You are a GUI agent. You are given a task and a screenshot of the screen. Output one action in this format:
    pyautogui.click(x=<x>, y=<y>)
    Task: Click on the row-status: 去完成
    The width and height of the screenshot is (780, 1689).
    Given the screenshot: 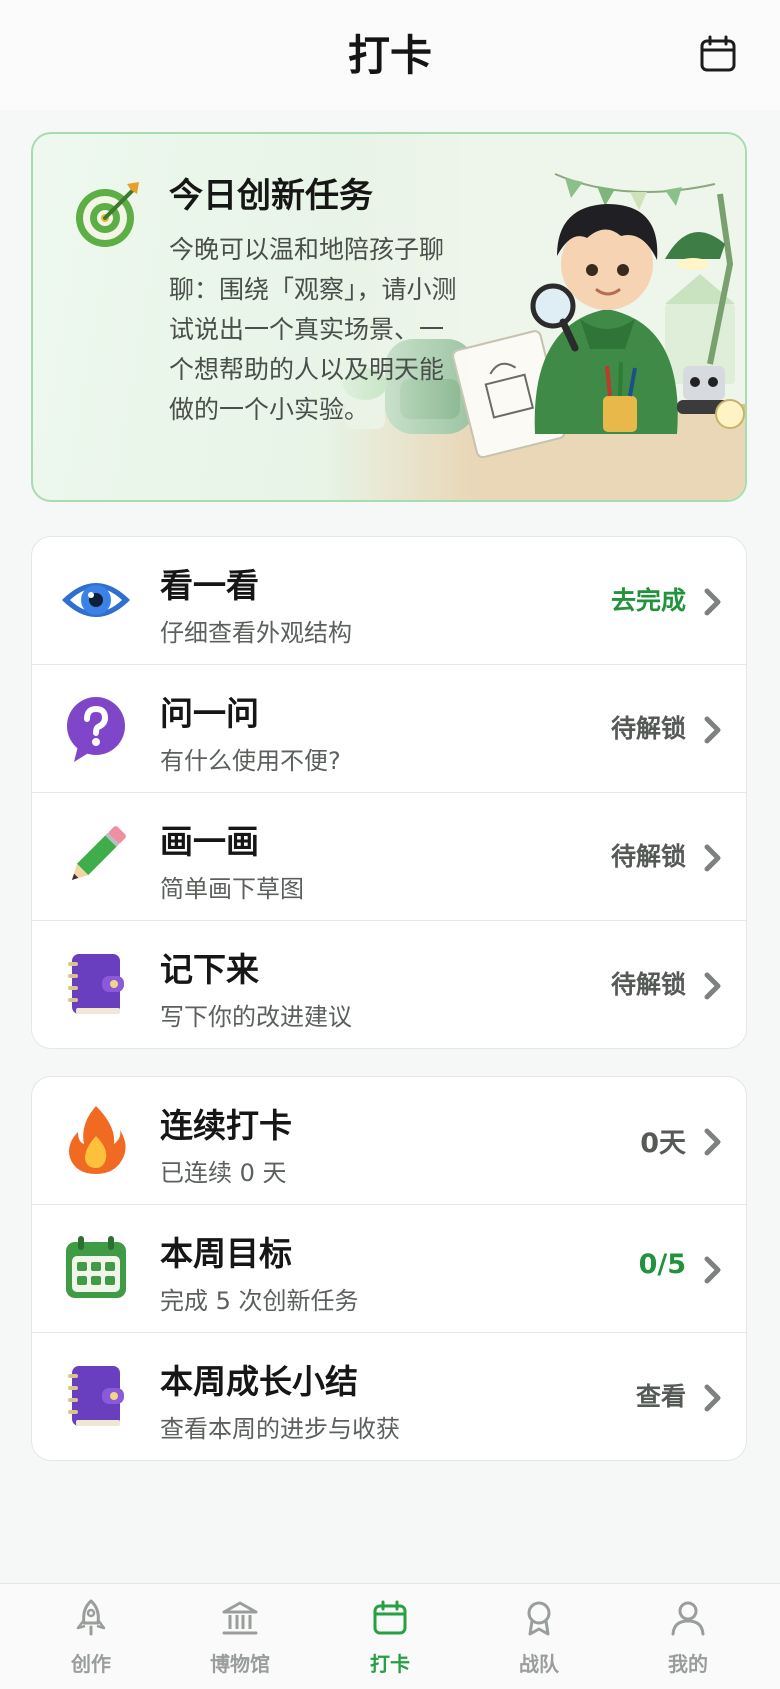 What is the action you would take?
    pyautogui.click(x=648, y=600)
    